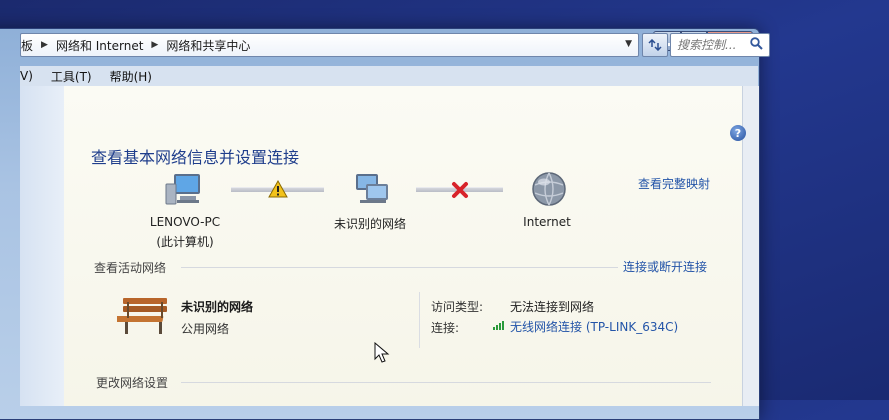 The image size is (889, 420). Describe the element at coordinates (549, 189) in the screenshot. I see `globe-icon` at that location.